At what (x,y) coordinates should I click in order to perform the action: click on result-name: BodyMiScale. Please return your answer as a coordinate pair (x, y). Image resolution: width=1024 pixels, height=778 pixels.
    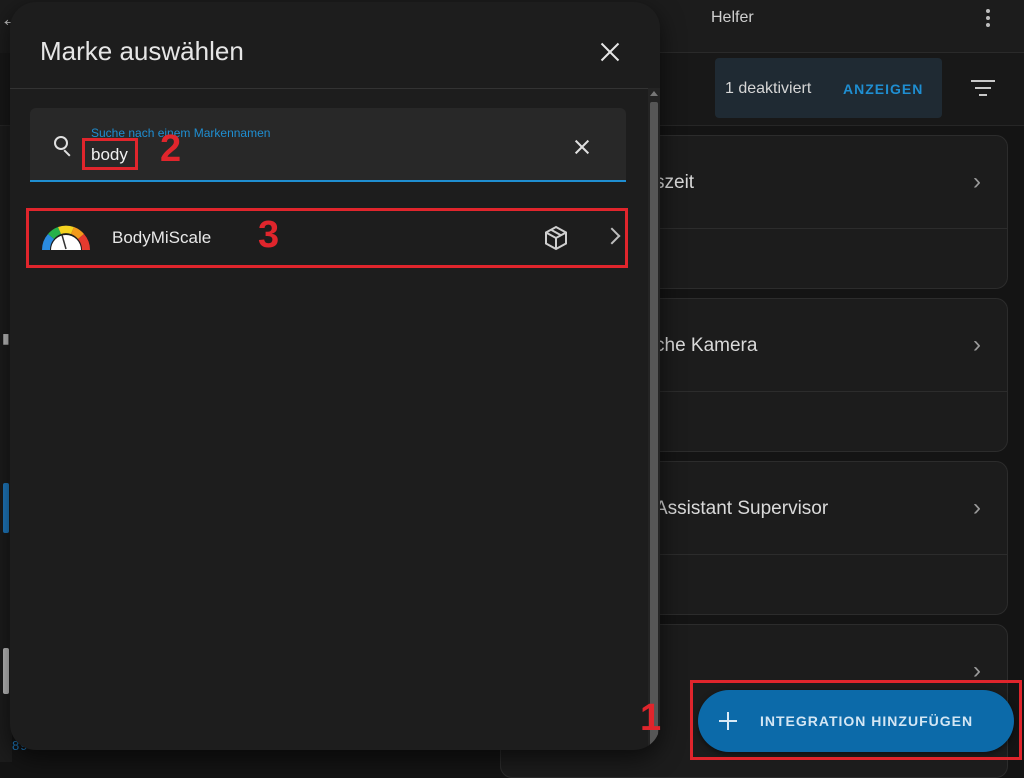
    Looking at the image, I should click on (162, 237).